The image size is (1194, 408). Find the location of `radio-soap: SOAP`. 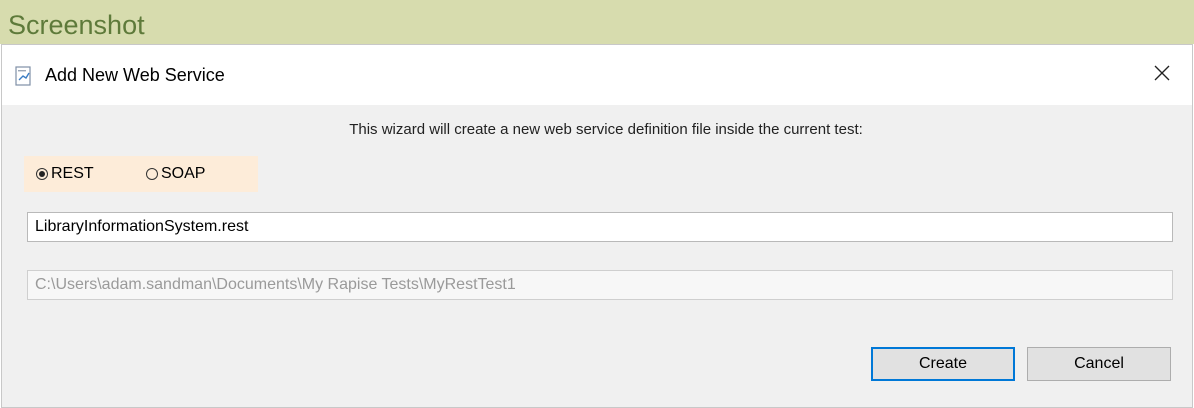

radio-soap: SOAP is located at coordinates (175, 174).